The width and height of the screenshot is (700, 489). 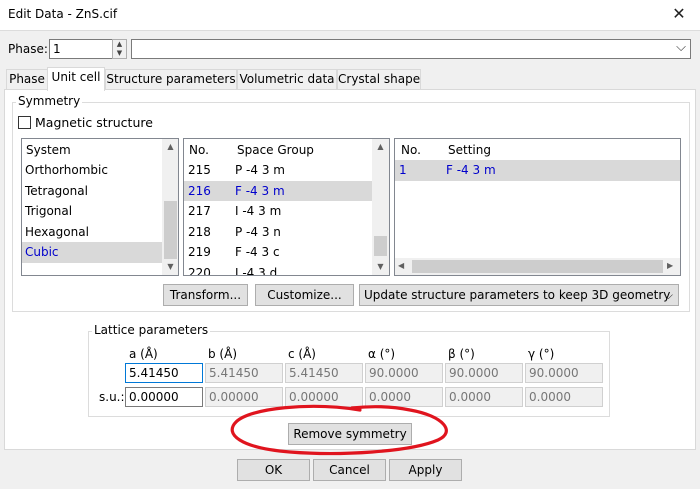 What do you see at coordinates (258, 231) in the screenshot?
I see `sg-name: P -4 3 n` at bounding box center [258, 231].